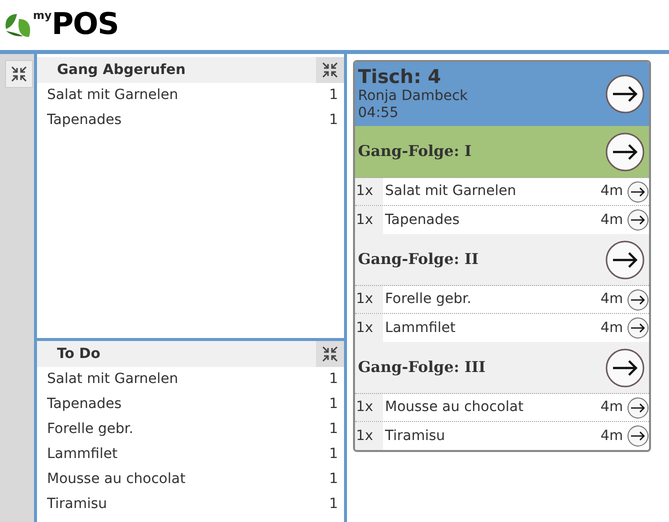  What do you see at coordinates (413, 96) in the screenshot?
I see `guest-name: Ronja Dambeck` at bounding box center [413, 96].